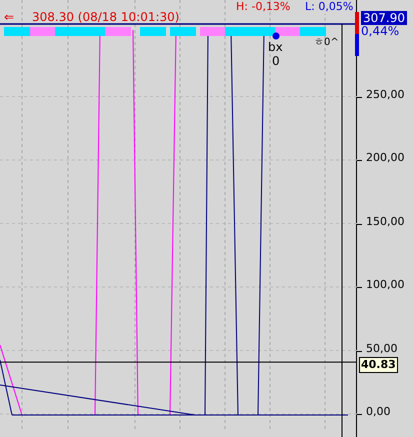 The image size is (413, 437). I want to click on axis-label: 200,00, so click(385, 158).